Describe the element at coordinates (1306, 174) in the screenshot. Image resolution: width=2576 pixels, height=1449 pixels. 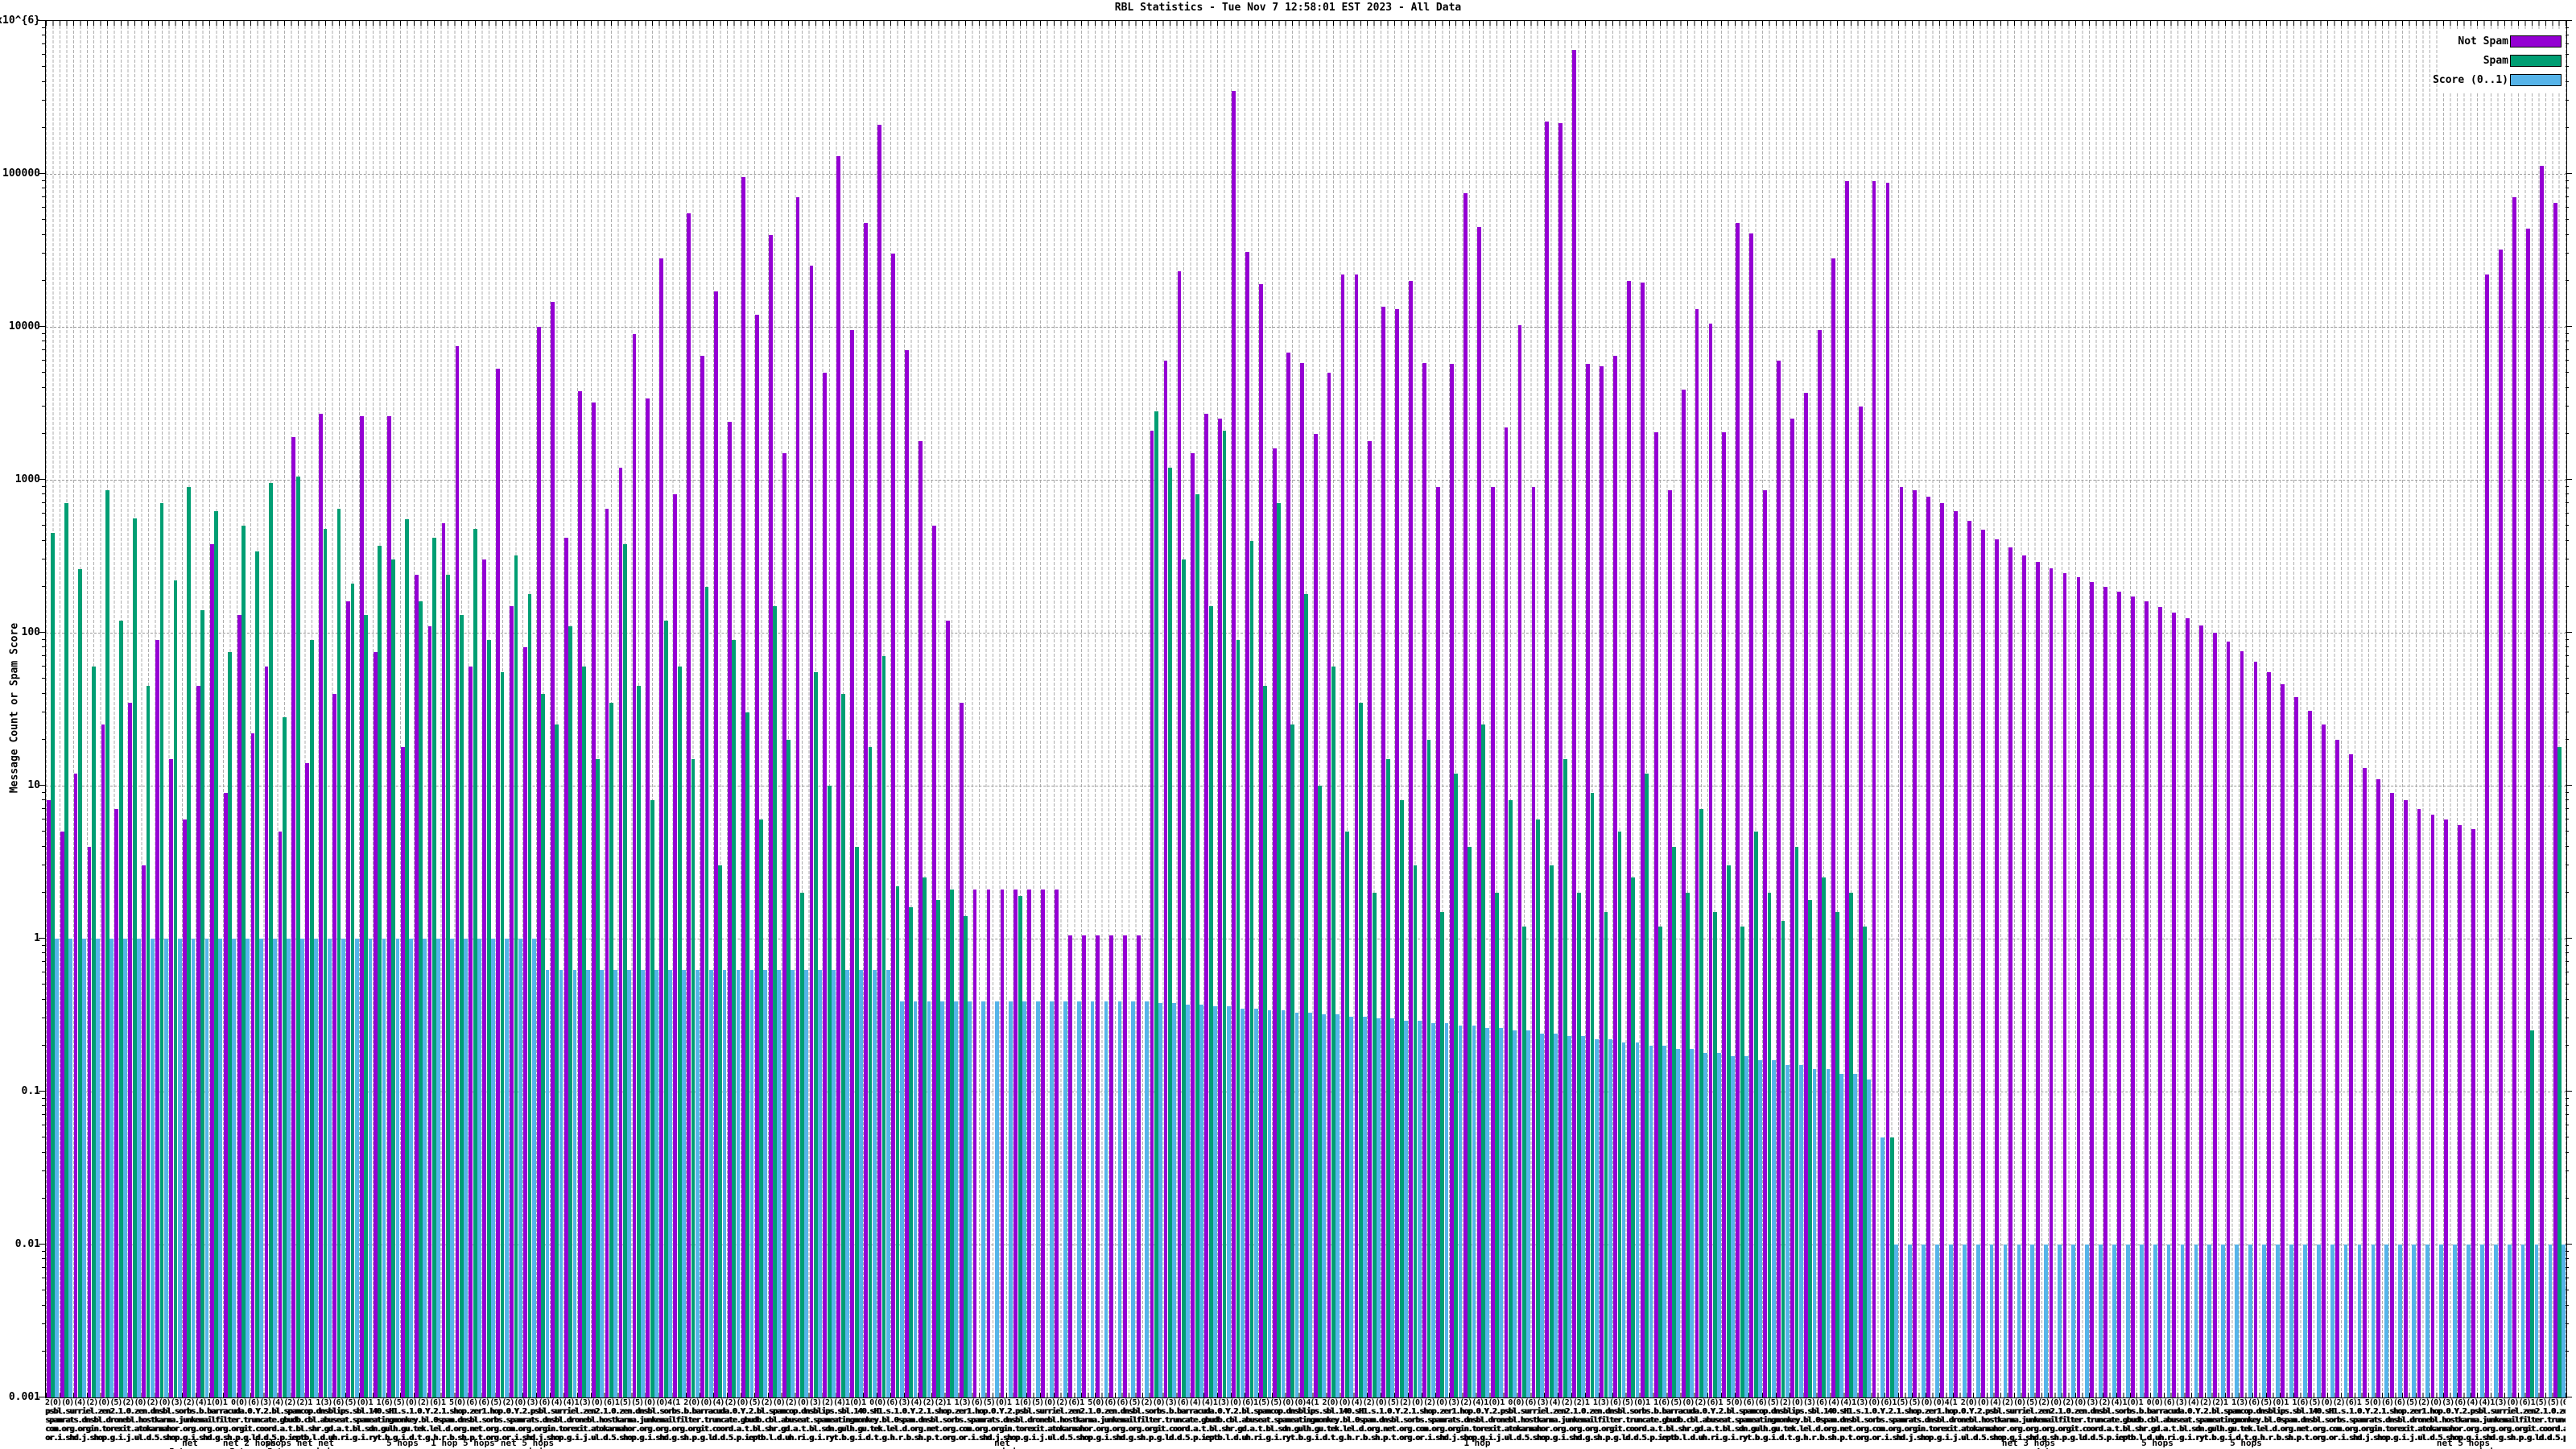
I see `decade-gridline` at that location.